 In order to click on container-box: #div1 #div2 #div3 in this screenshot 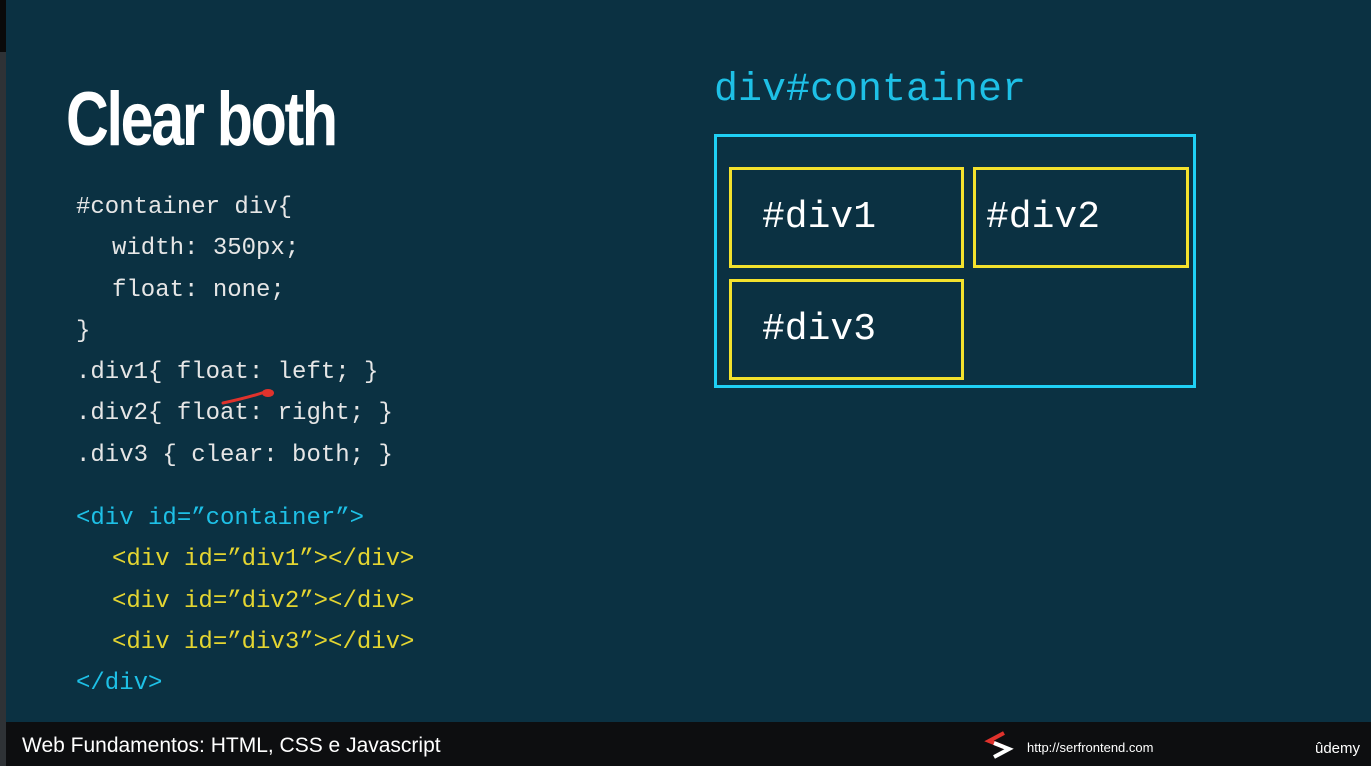, I will do `click(955, 261)`.